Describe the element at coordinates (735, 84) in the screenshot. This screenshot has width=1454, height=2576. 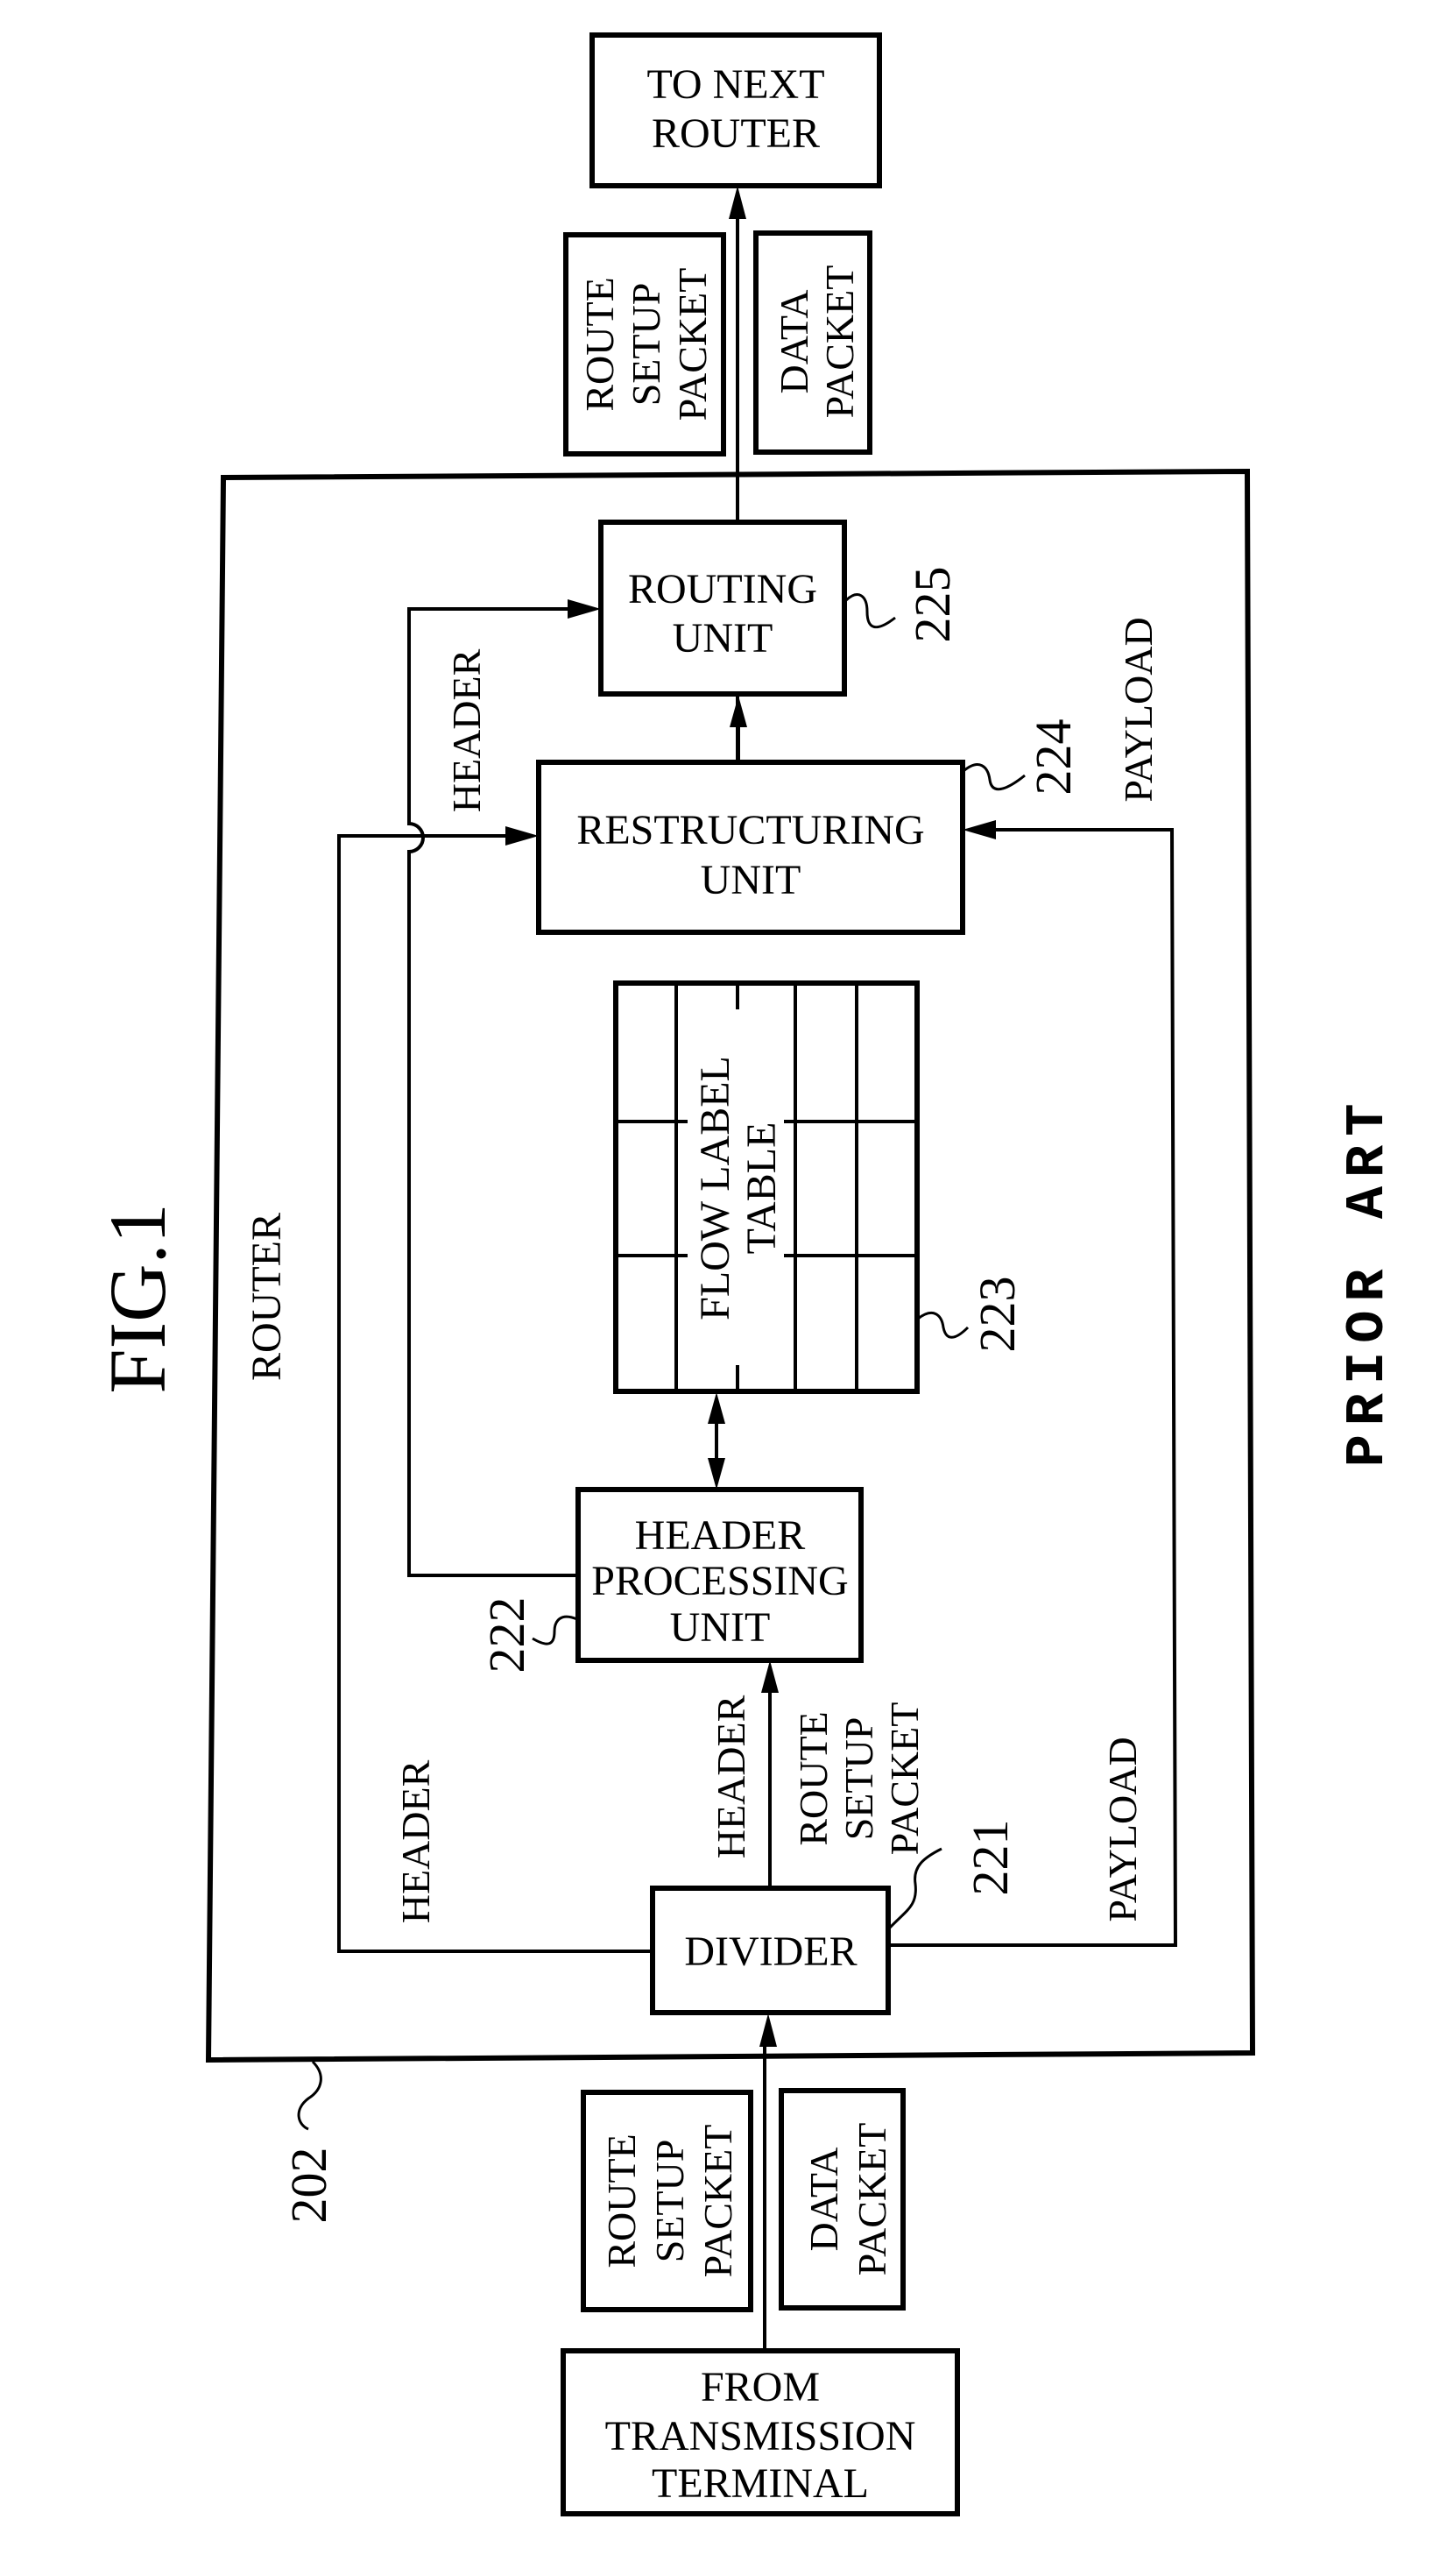
I see `to-next-router-line-1: TO NEXT` at that location.